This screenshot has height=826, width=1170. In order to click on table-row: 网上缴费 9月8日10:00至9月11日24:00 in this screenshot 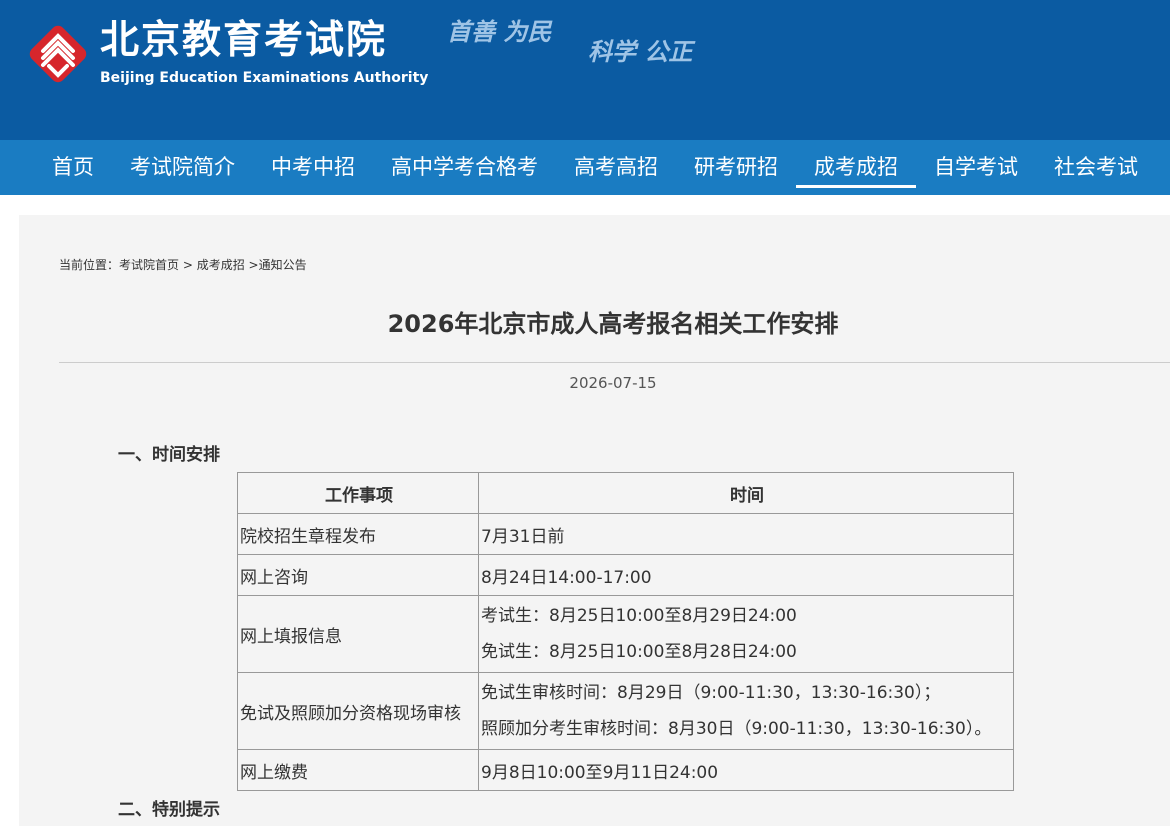, I will do `click(625, 770)`.